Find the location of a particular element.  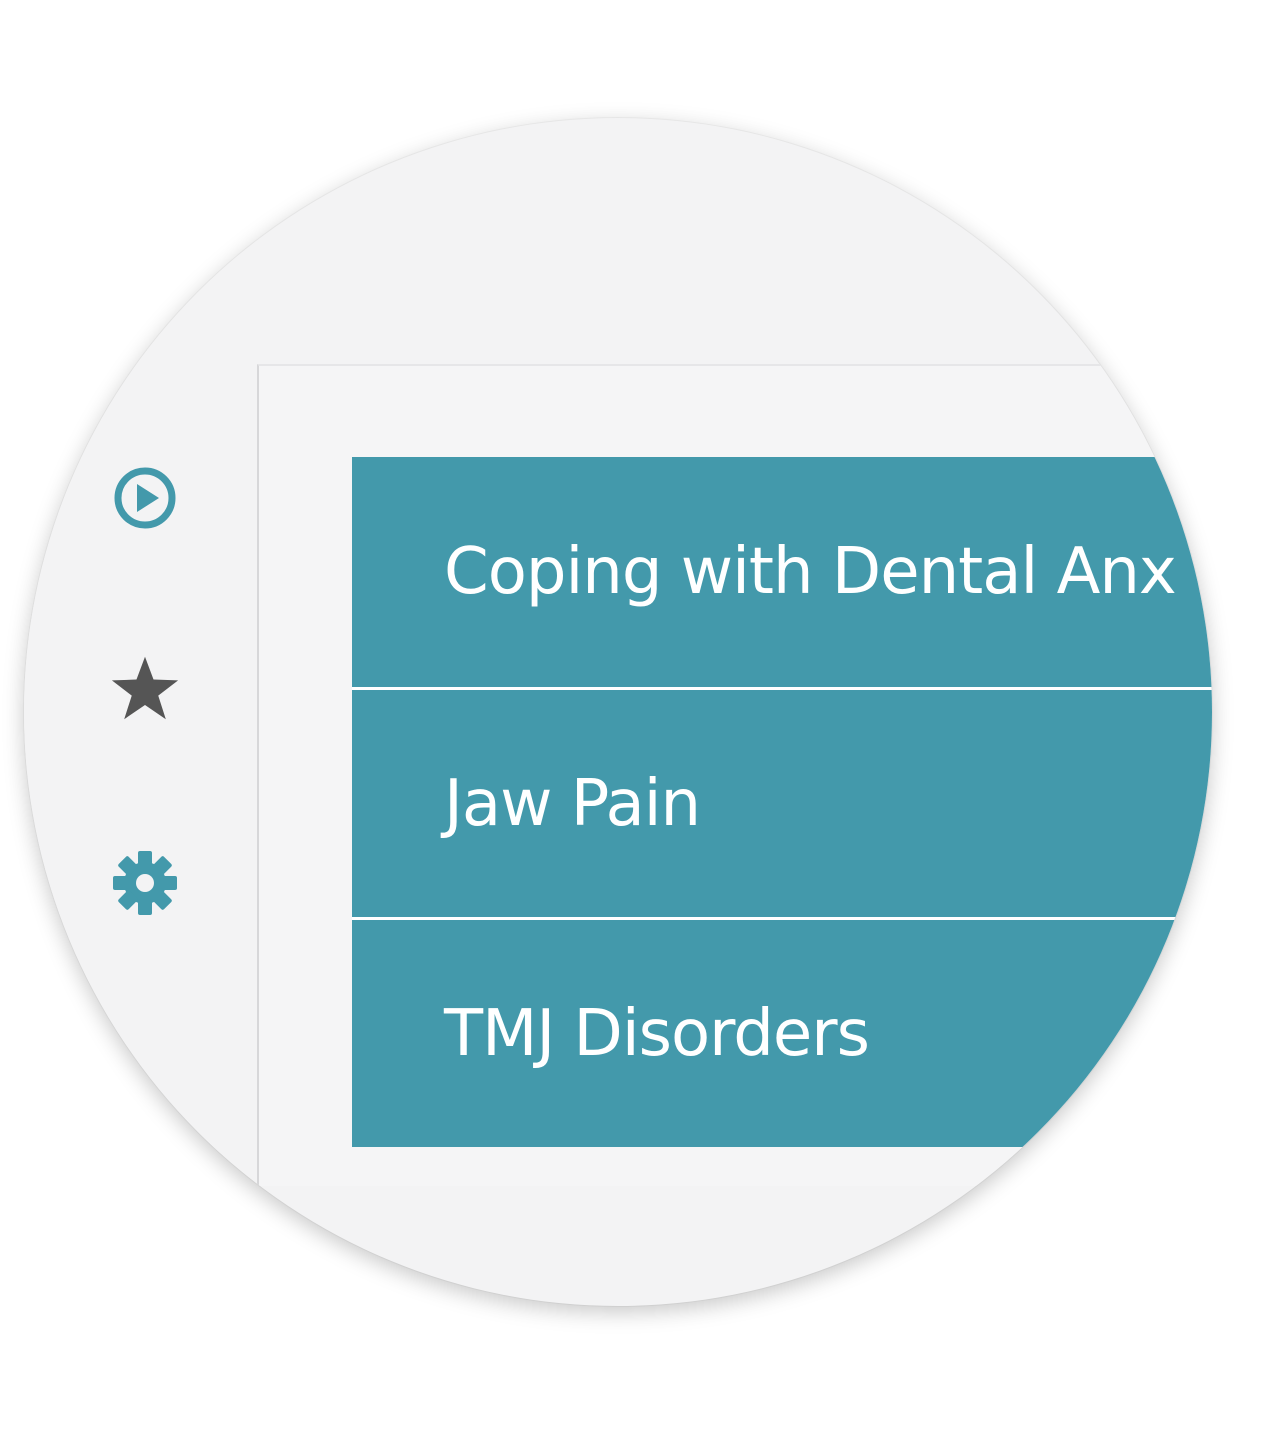

sidebar-item-settings is located at coordinates (145, 883).